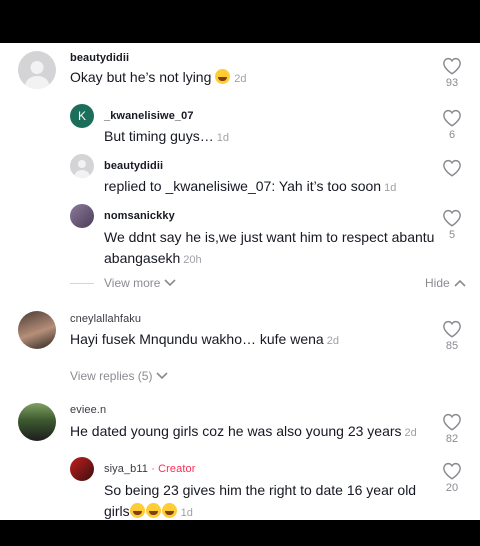  I want to click on like-button: 93, so click(452, 73).